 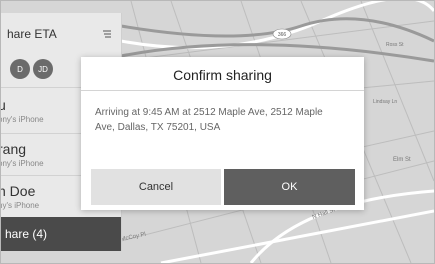 What do you see at coordinates (18, 191) in the screenshot?
I see `contact-name: n Doe` at bounding box center [18, 191].